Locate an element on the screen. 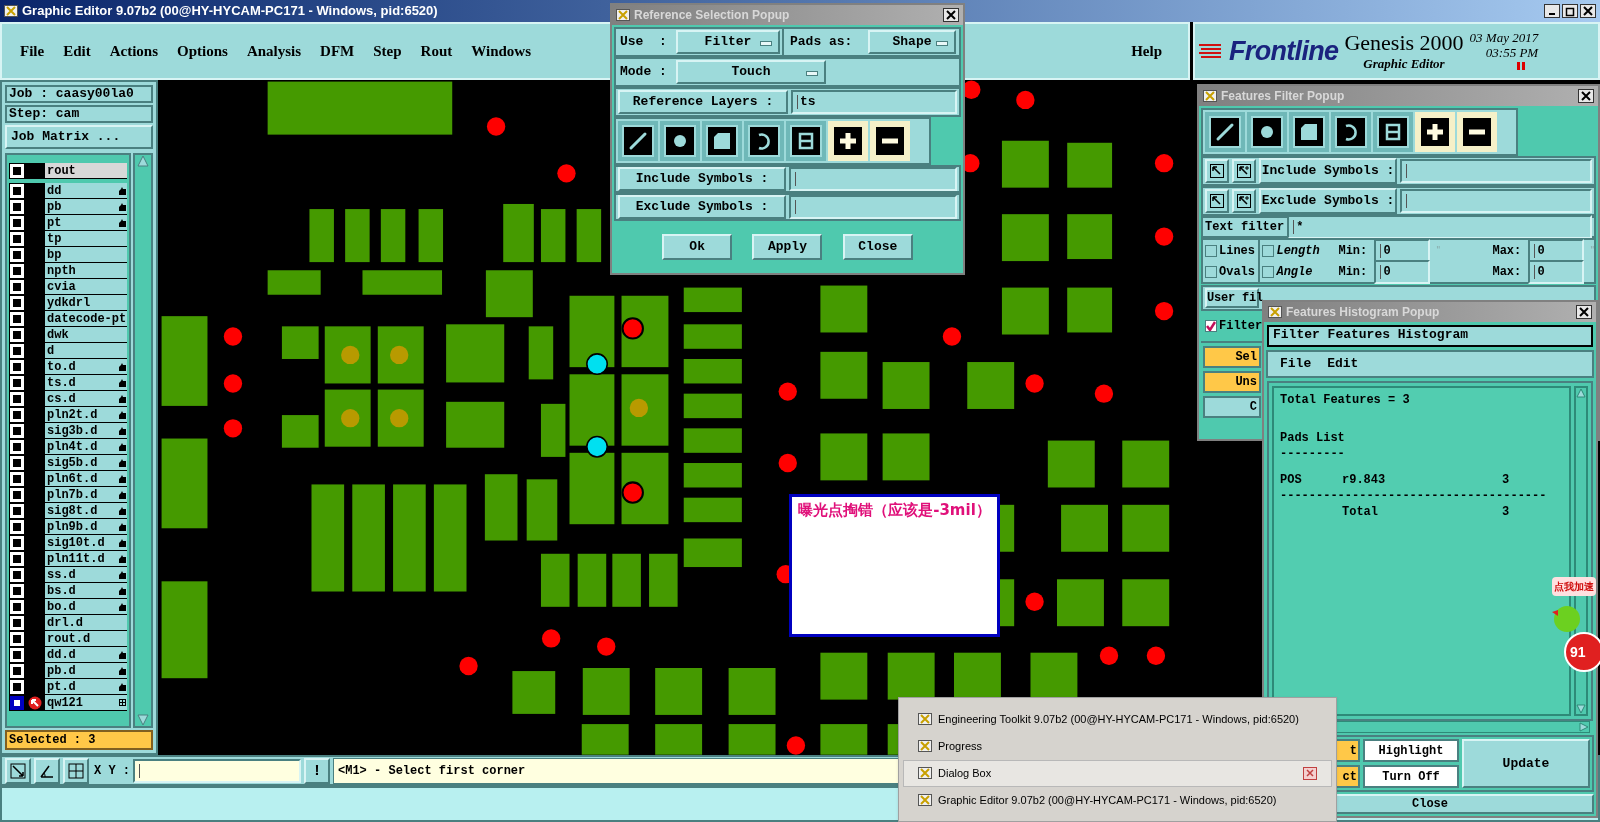 This screenshot has width=1600, height=822. speed-up-badge: 点我加速 is located at coordinates (1574, 586).